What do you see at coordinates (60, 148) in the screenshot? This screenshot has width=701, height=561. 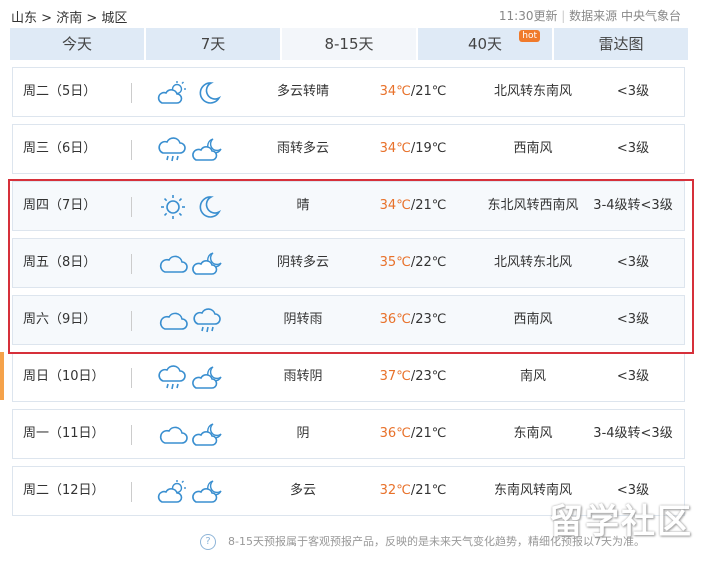 I see `day-label: 周三（6日）` at bounding box center [60, 148].